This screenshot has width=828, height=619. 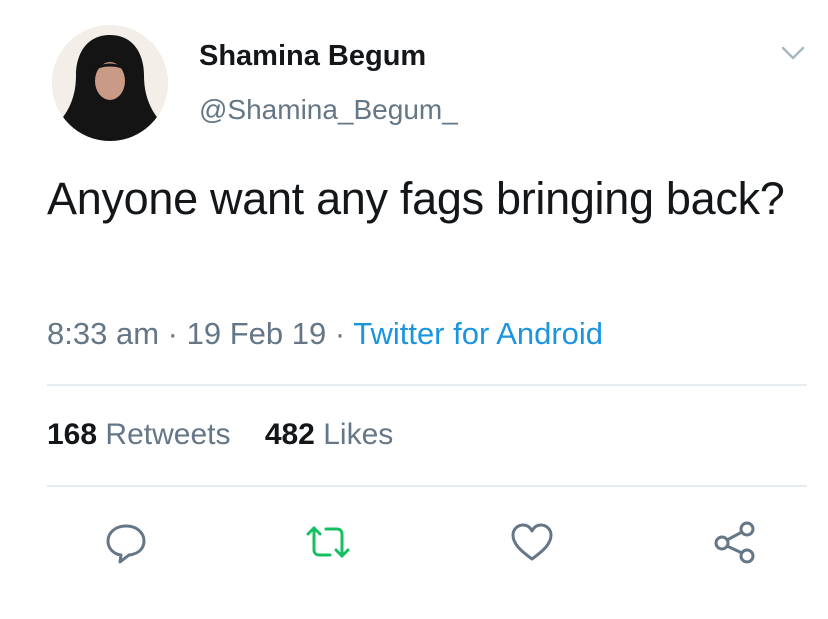 I want to click on tweet-text: Anyone want any fags bringing back?, so click(x=416, y=198).